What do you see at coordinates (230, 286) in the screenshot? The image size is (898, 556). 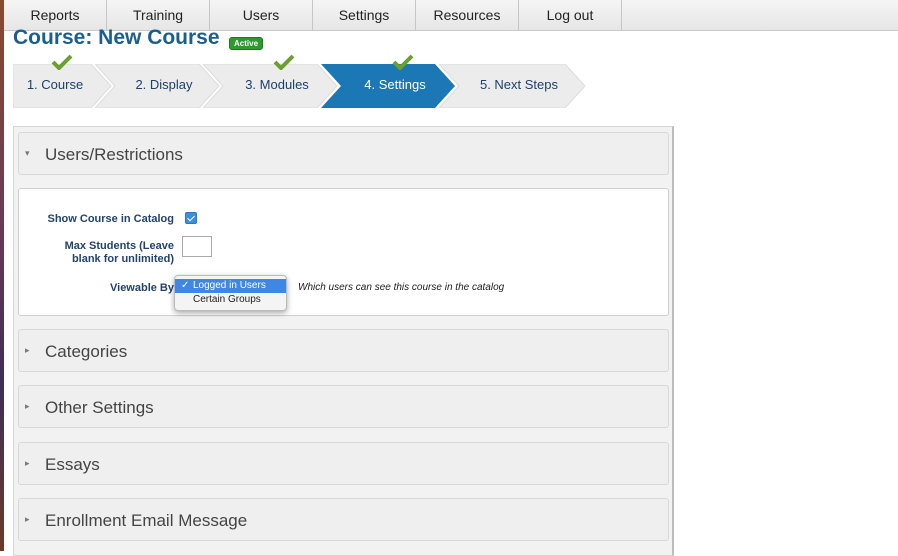 I see `viewable-by-option-logged-in: ✓ Logged in Users` at bounding box center [230, 286].